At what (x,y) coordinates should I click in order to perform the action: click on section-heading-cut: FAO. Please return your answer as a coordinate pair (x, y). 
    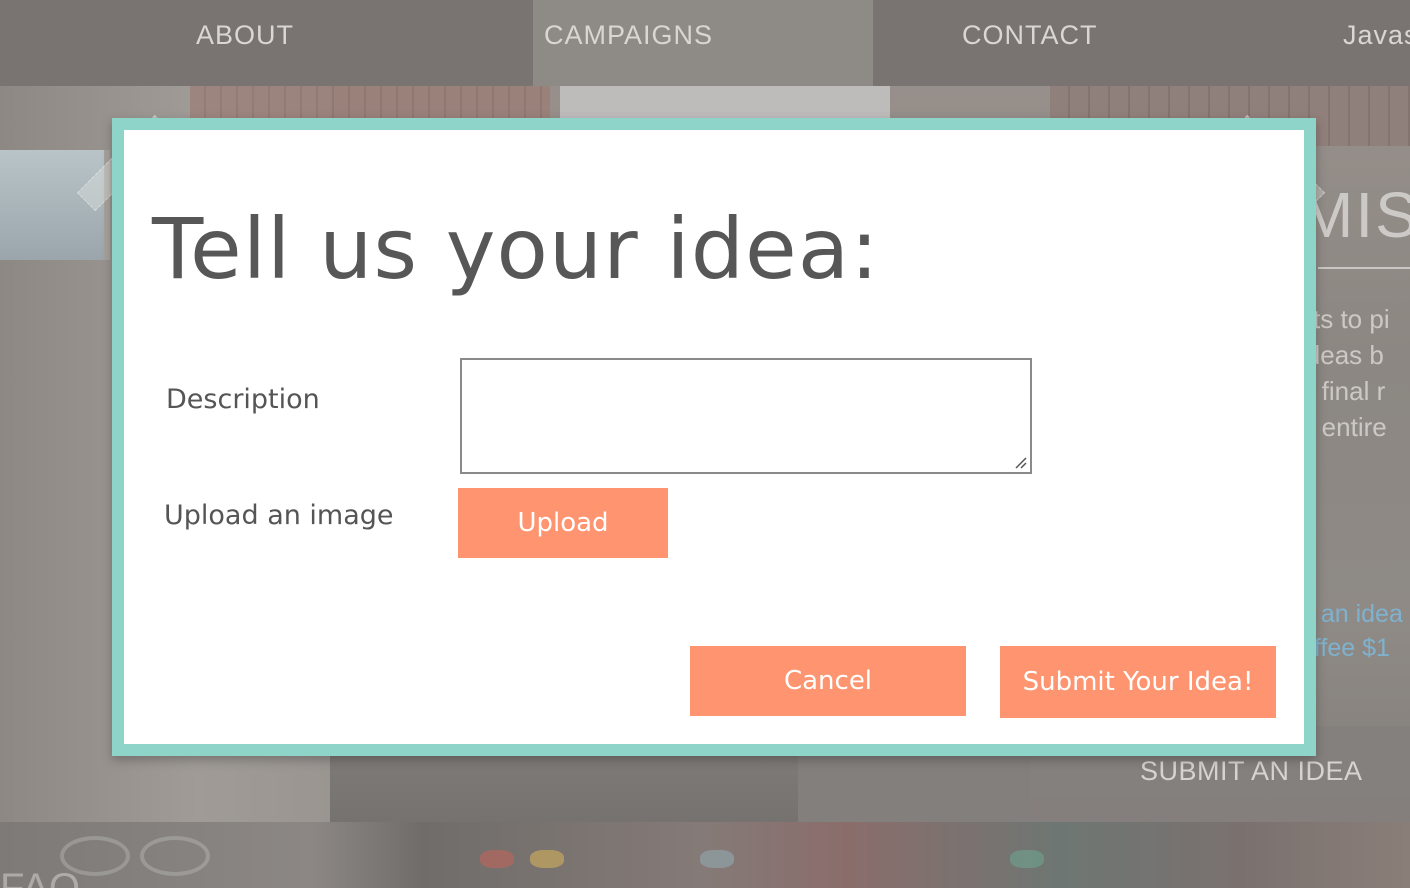
    Looking at the image, I should click on (40, 877).